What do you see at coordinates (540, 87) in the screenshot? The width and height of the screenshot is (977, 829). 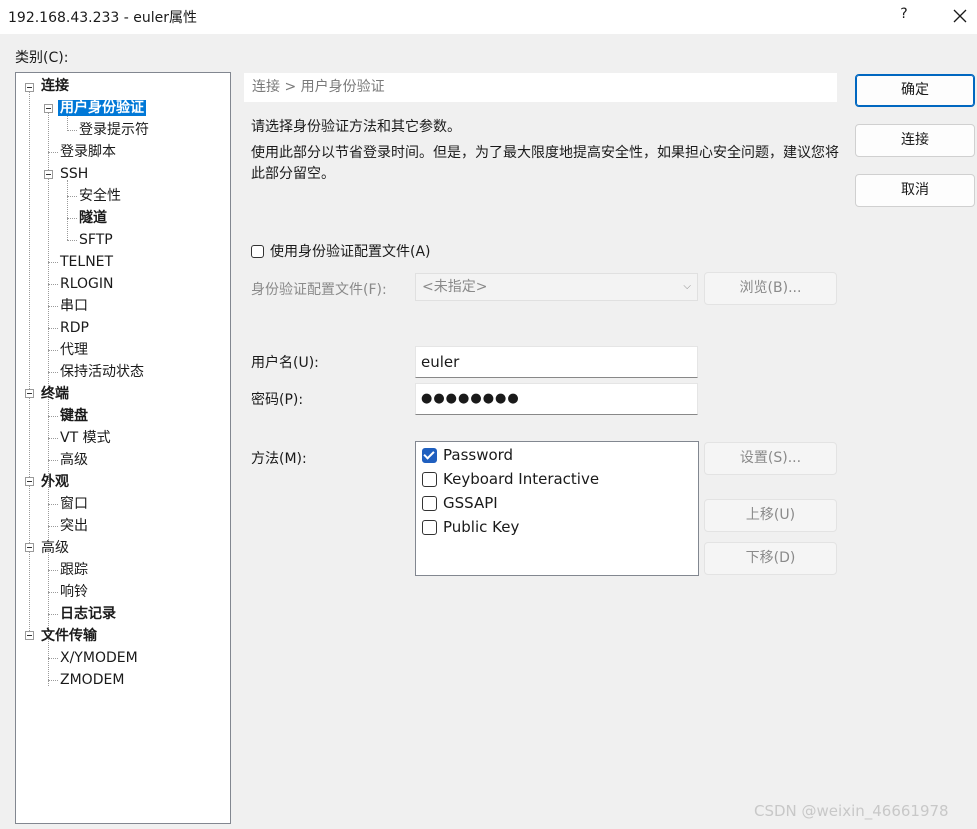 I see `breadcrumb: 连接 > 用户身份验证` at bounding box center [540, 87].